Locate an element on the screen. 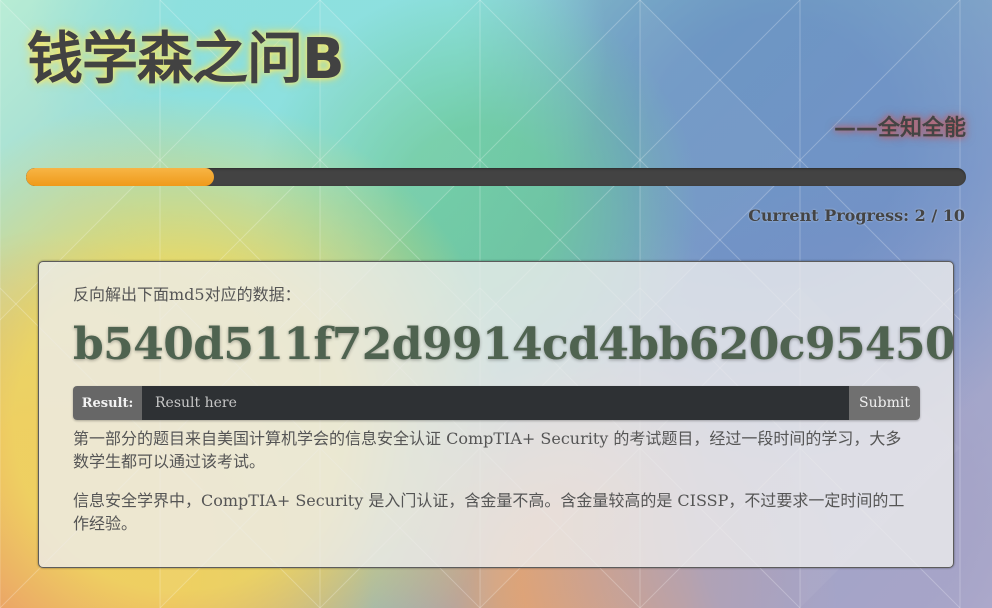 This screenshot has width=992, height=608. challenge-prompt: 反向解出下面md5对应的数据： is located at coordinates (187, 294).